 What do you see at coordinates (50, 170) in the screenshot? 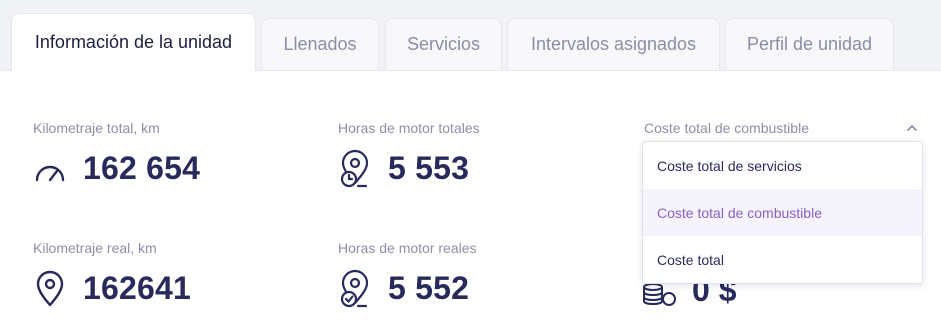
I see `speedometer-icon` at bounding box center [50, 170].